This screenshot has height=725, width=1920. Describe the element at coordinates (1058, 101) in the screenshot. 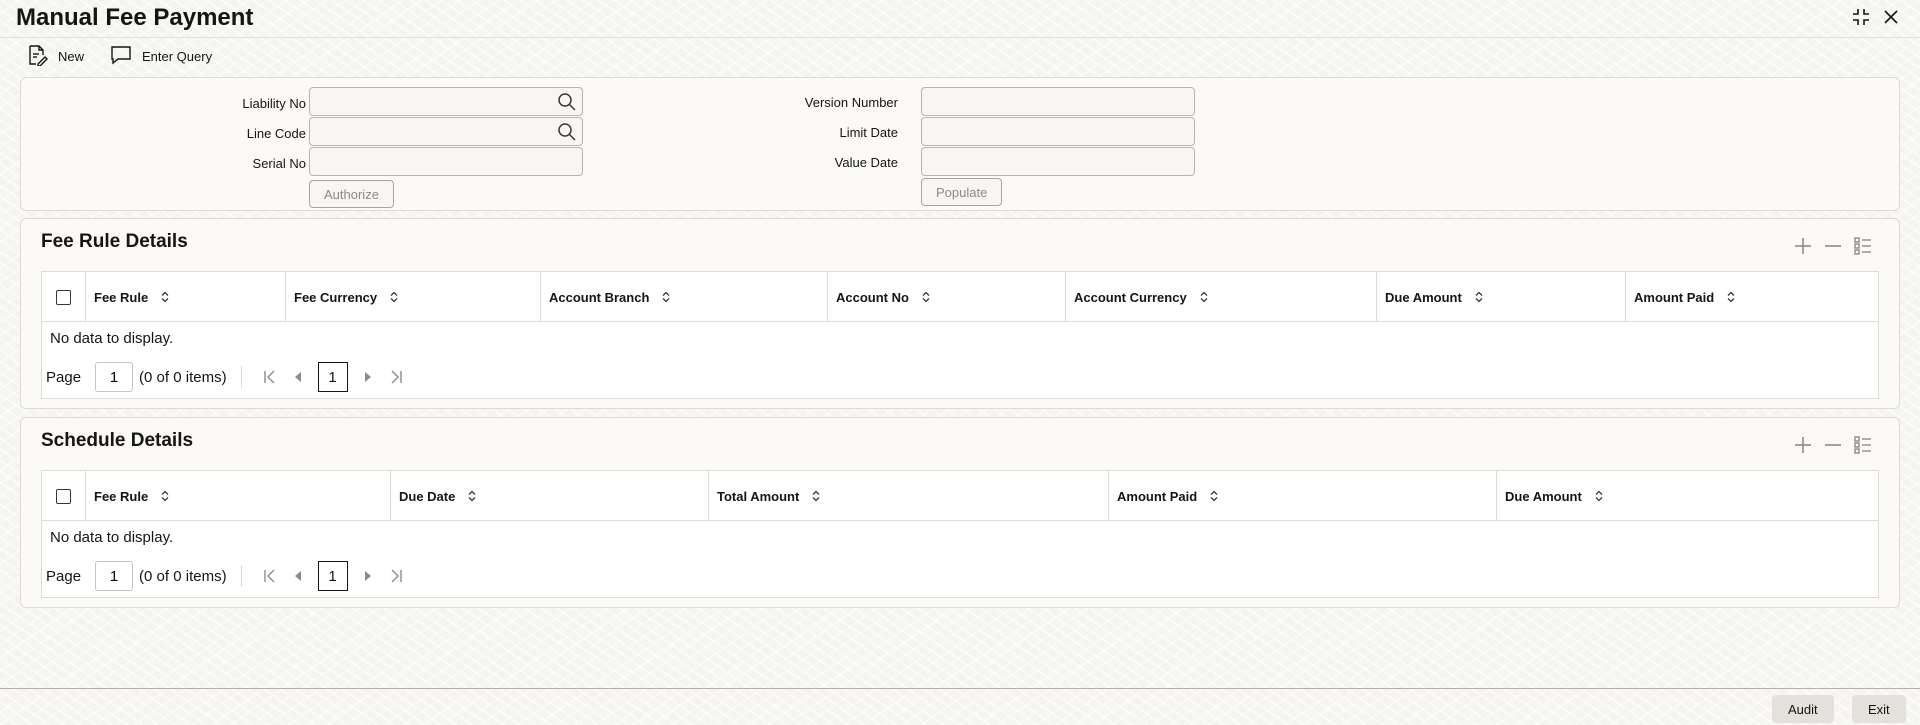

I see `version-number-input` at that location.